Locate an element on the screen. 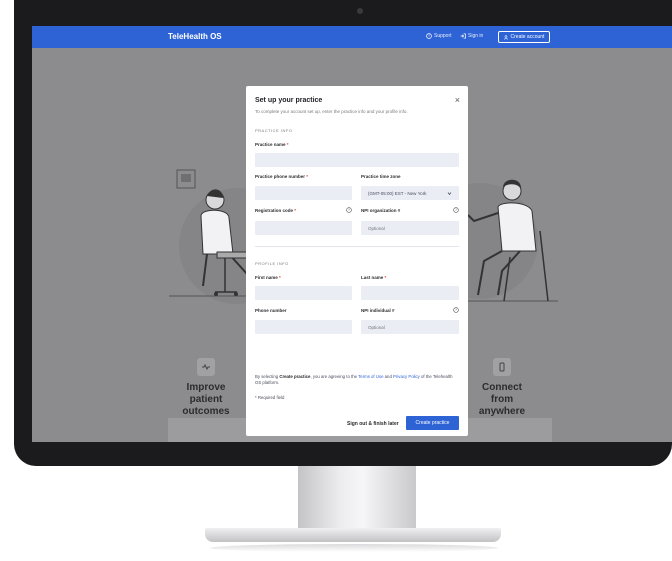 The height and width of the screenshot is (561, 672). feature-improve-outcomes: Improve patient outcomes is located at coordinates (206, 388).